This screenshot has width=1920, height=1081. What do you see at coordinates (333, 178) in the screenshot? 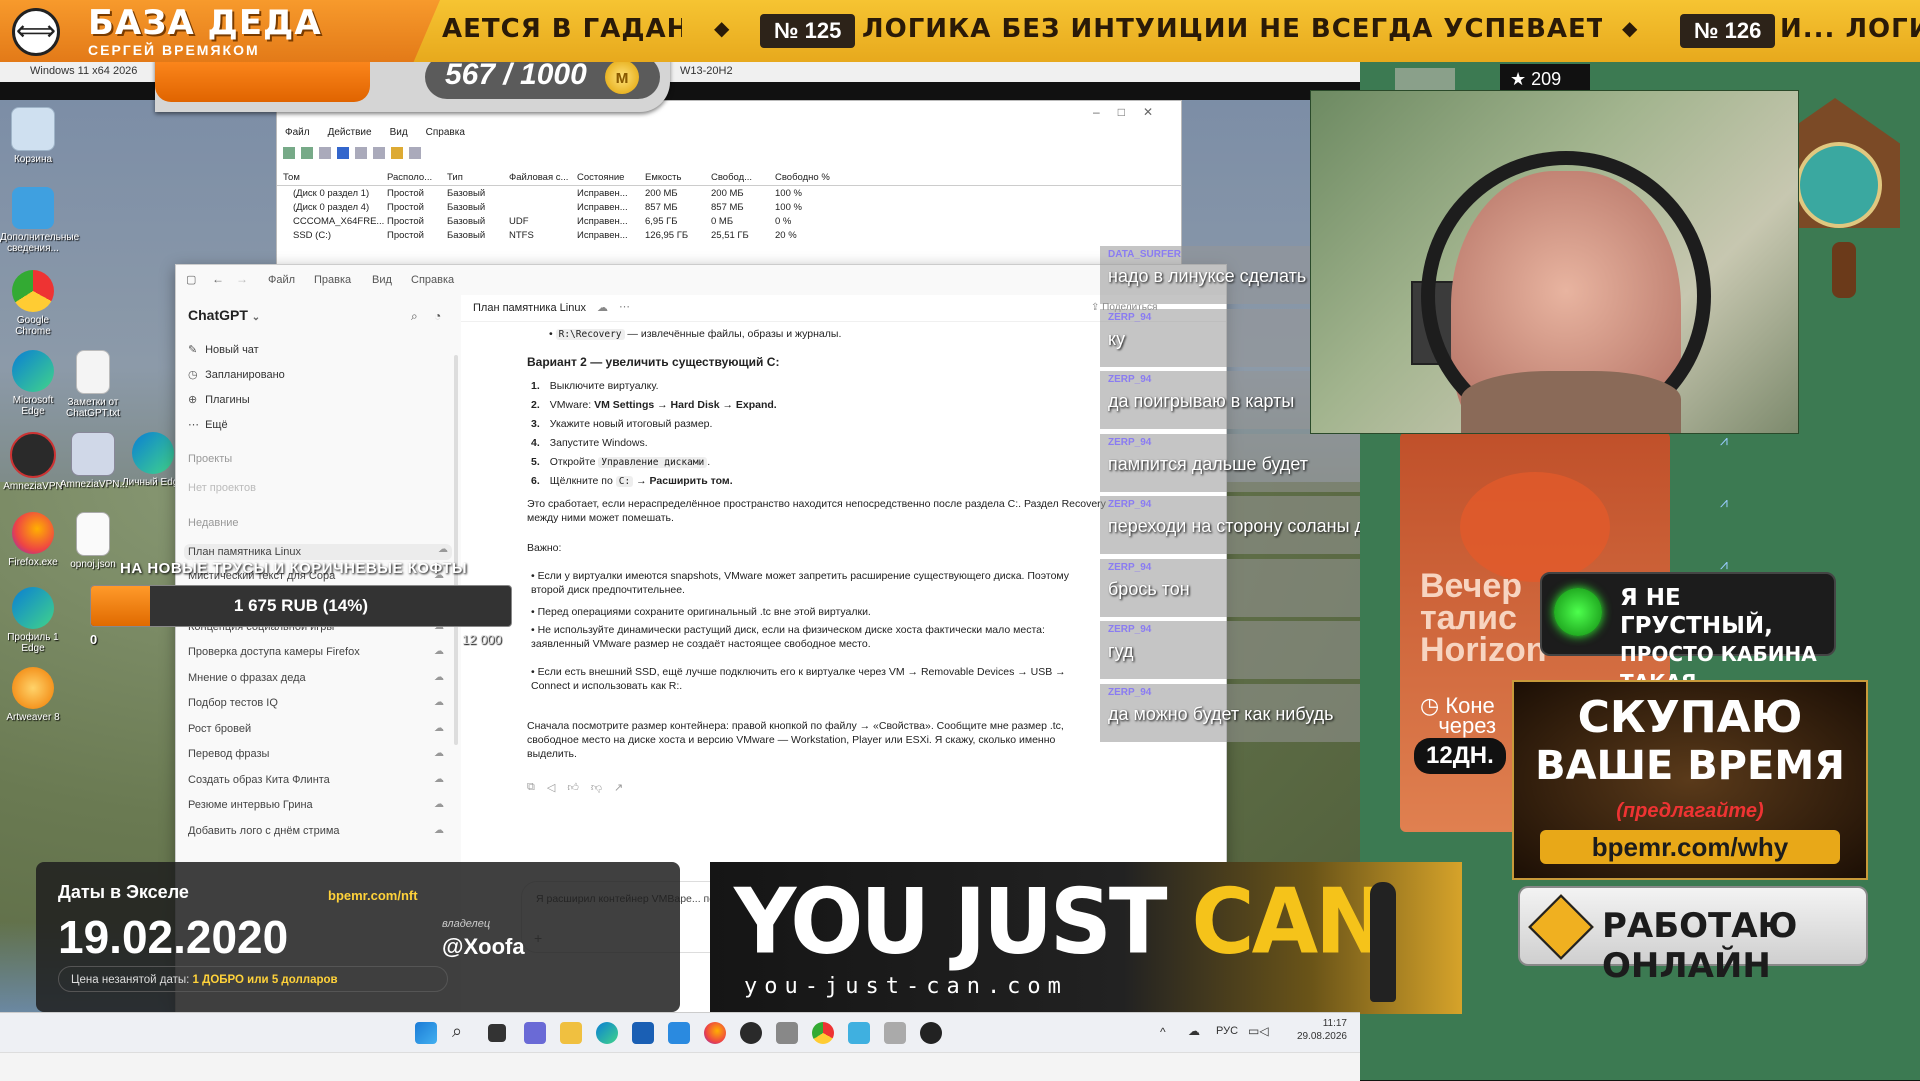
I see `disk-column-header: Том` at bounding box center [333, 178].